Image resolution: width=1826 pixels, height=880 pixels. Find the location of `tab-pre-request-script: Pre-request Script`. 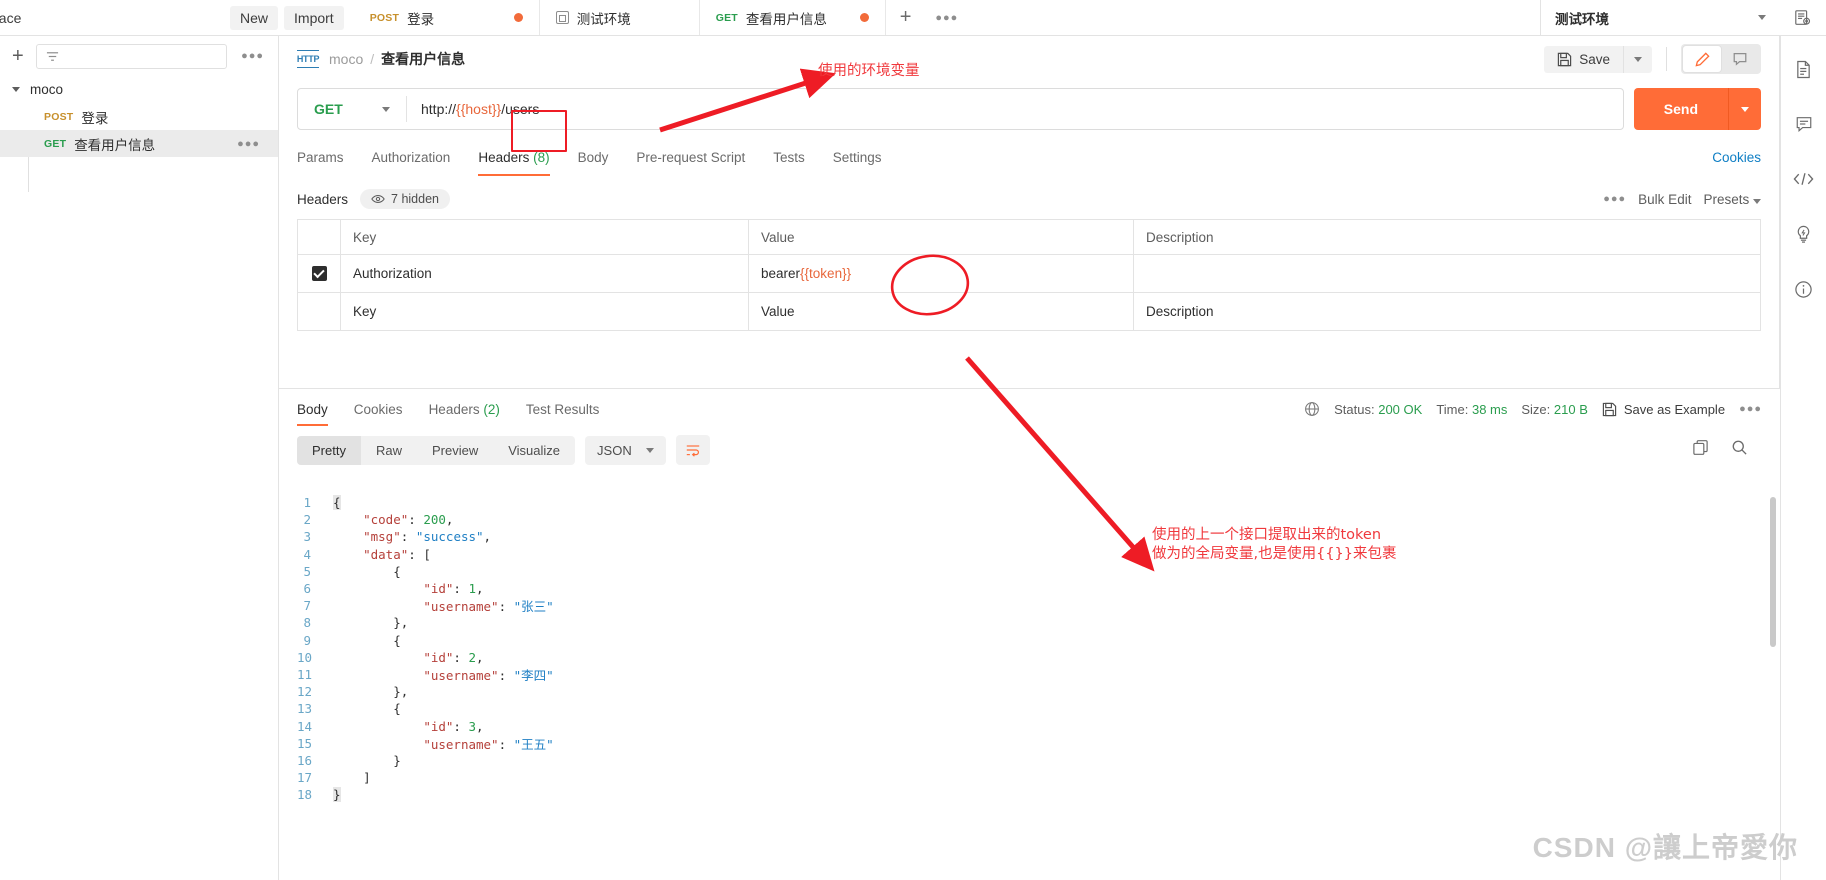

tab-pre-request-script: Pre-request Script is located at coordinates (690, 157).